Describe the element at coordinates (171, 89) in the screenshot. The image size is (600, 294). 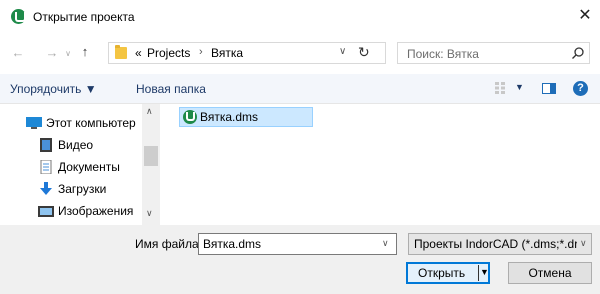
I see `new-folder-button: Новая папка` at that location.